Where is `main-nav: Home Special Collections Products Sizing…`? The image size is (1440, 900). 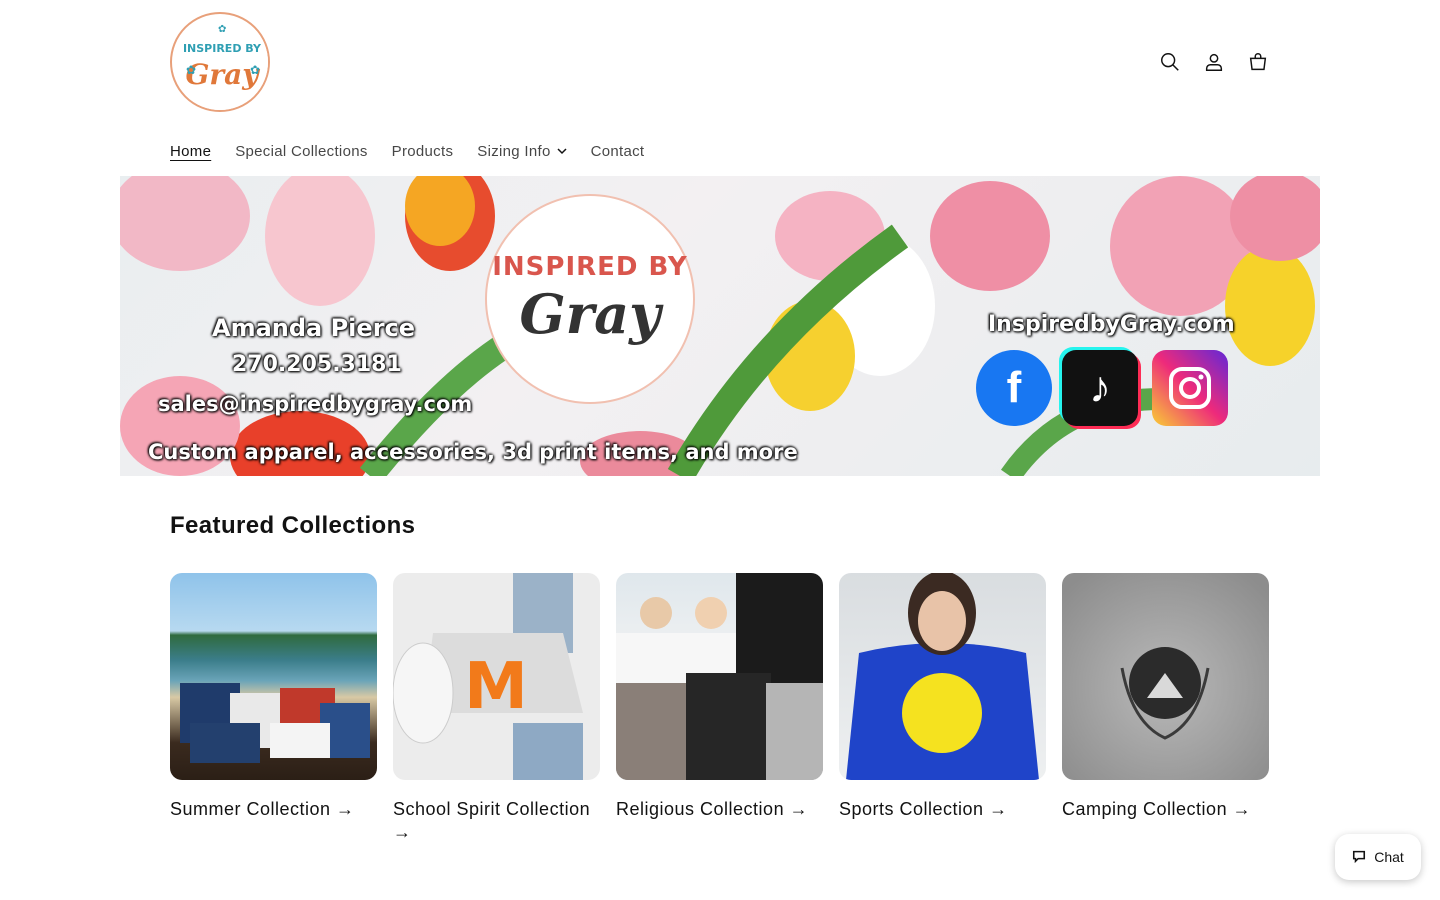
main-nav: Home Special Collections Products Sizing… is located at coordinates (407, 151).